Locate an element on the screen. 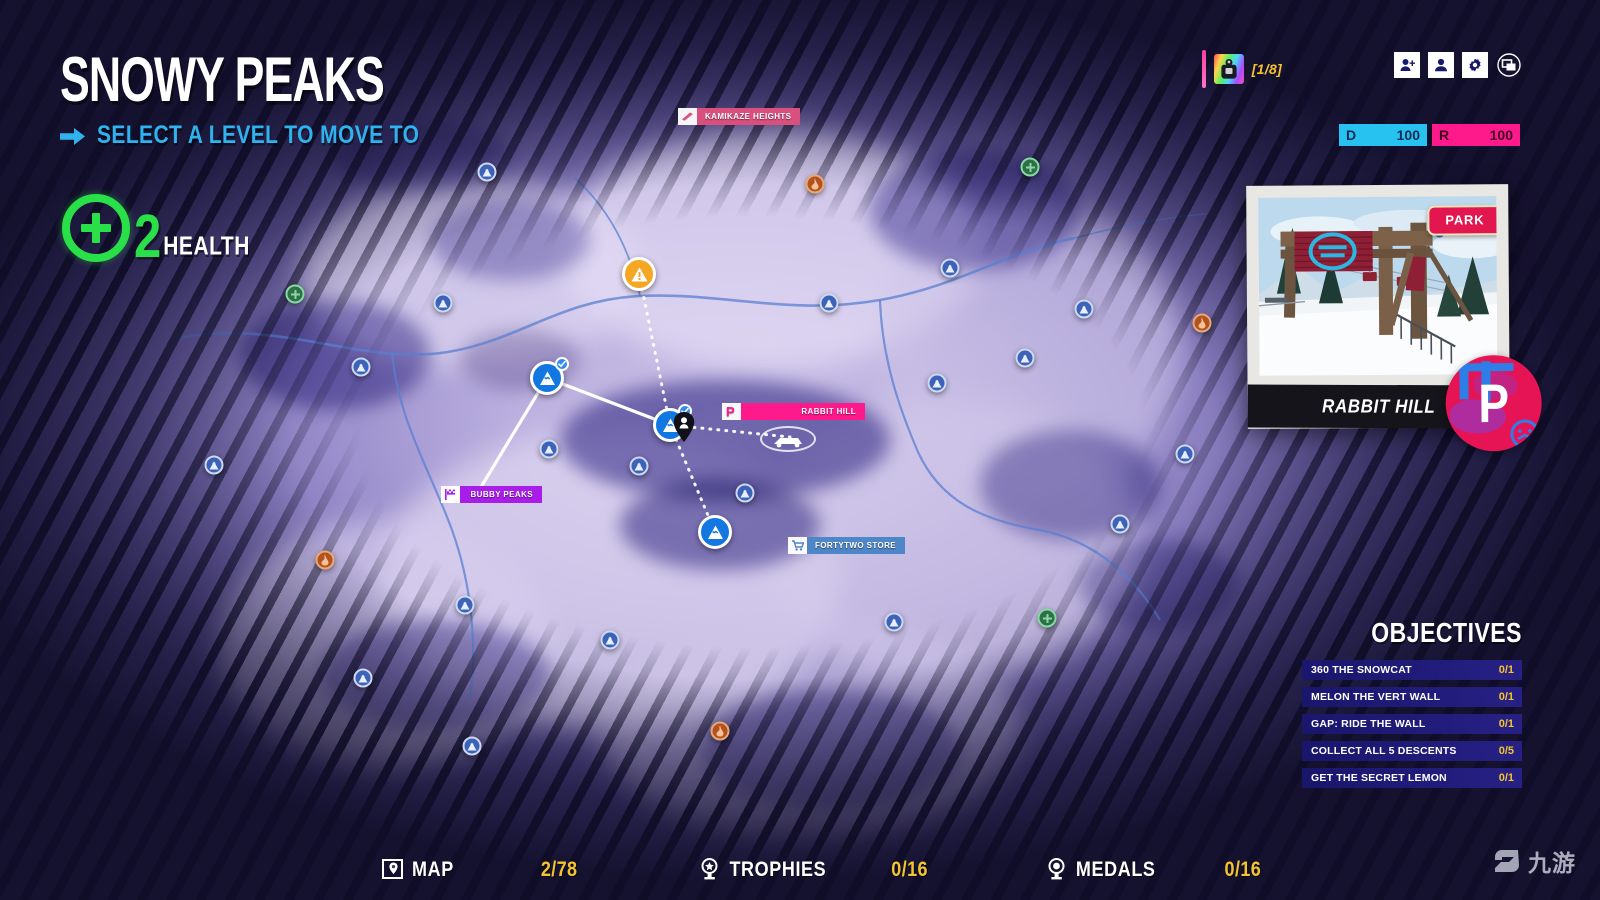  map-label-text: KAMIKAZE HEIGHTS is located at coordinates (748, 116).